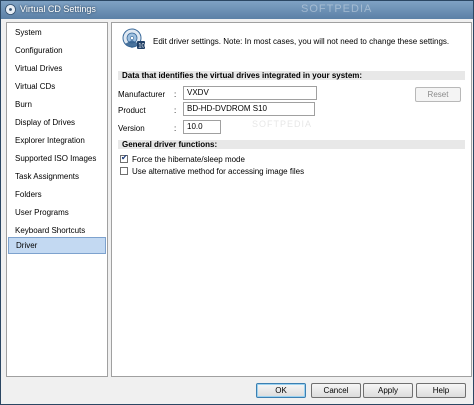  Describe the element at coordinates (175, 110) in the screenshot. I see `product-colon: :` at that location.